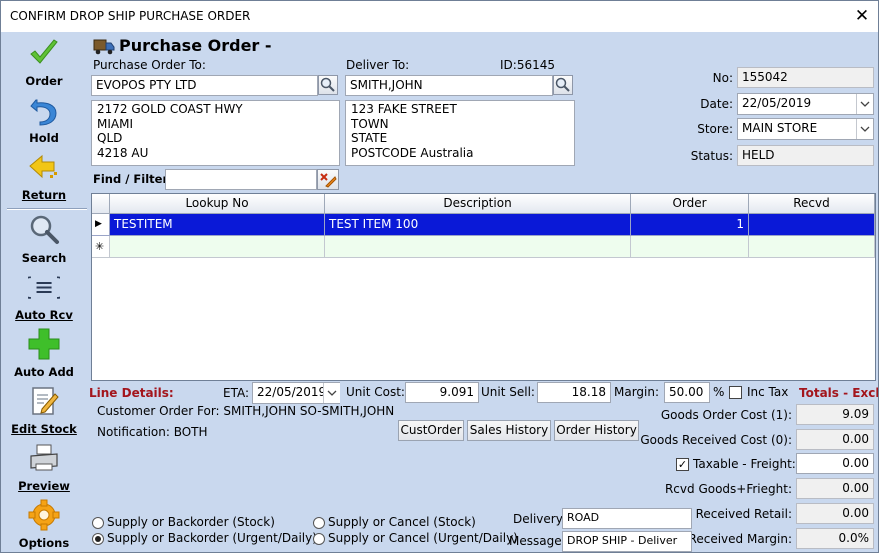 The width and height of the screenshot is (879, 553). I want to click on current-row-indicator: ▶, so click(101, 225).